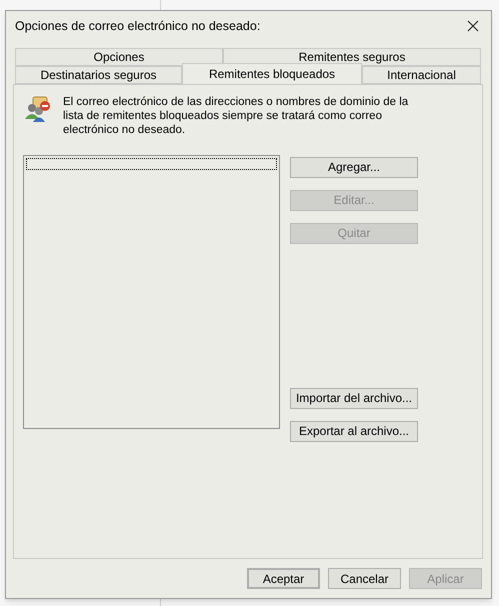  Describe the element at coordinates (283, 578) in the screenshot. I see `default-button: Aceptar` at that location.